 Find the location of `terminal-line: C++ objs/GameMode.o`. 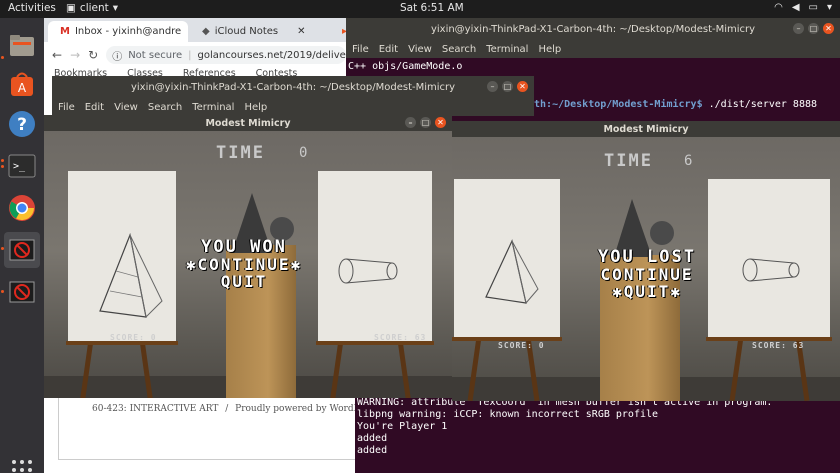

terminal-line: C++ objs/GameMode.o is located at coordinates (405, 66).